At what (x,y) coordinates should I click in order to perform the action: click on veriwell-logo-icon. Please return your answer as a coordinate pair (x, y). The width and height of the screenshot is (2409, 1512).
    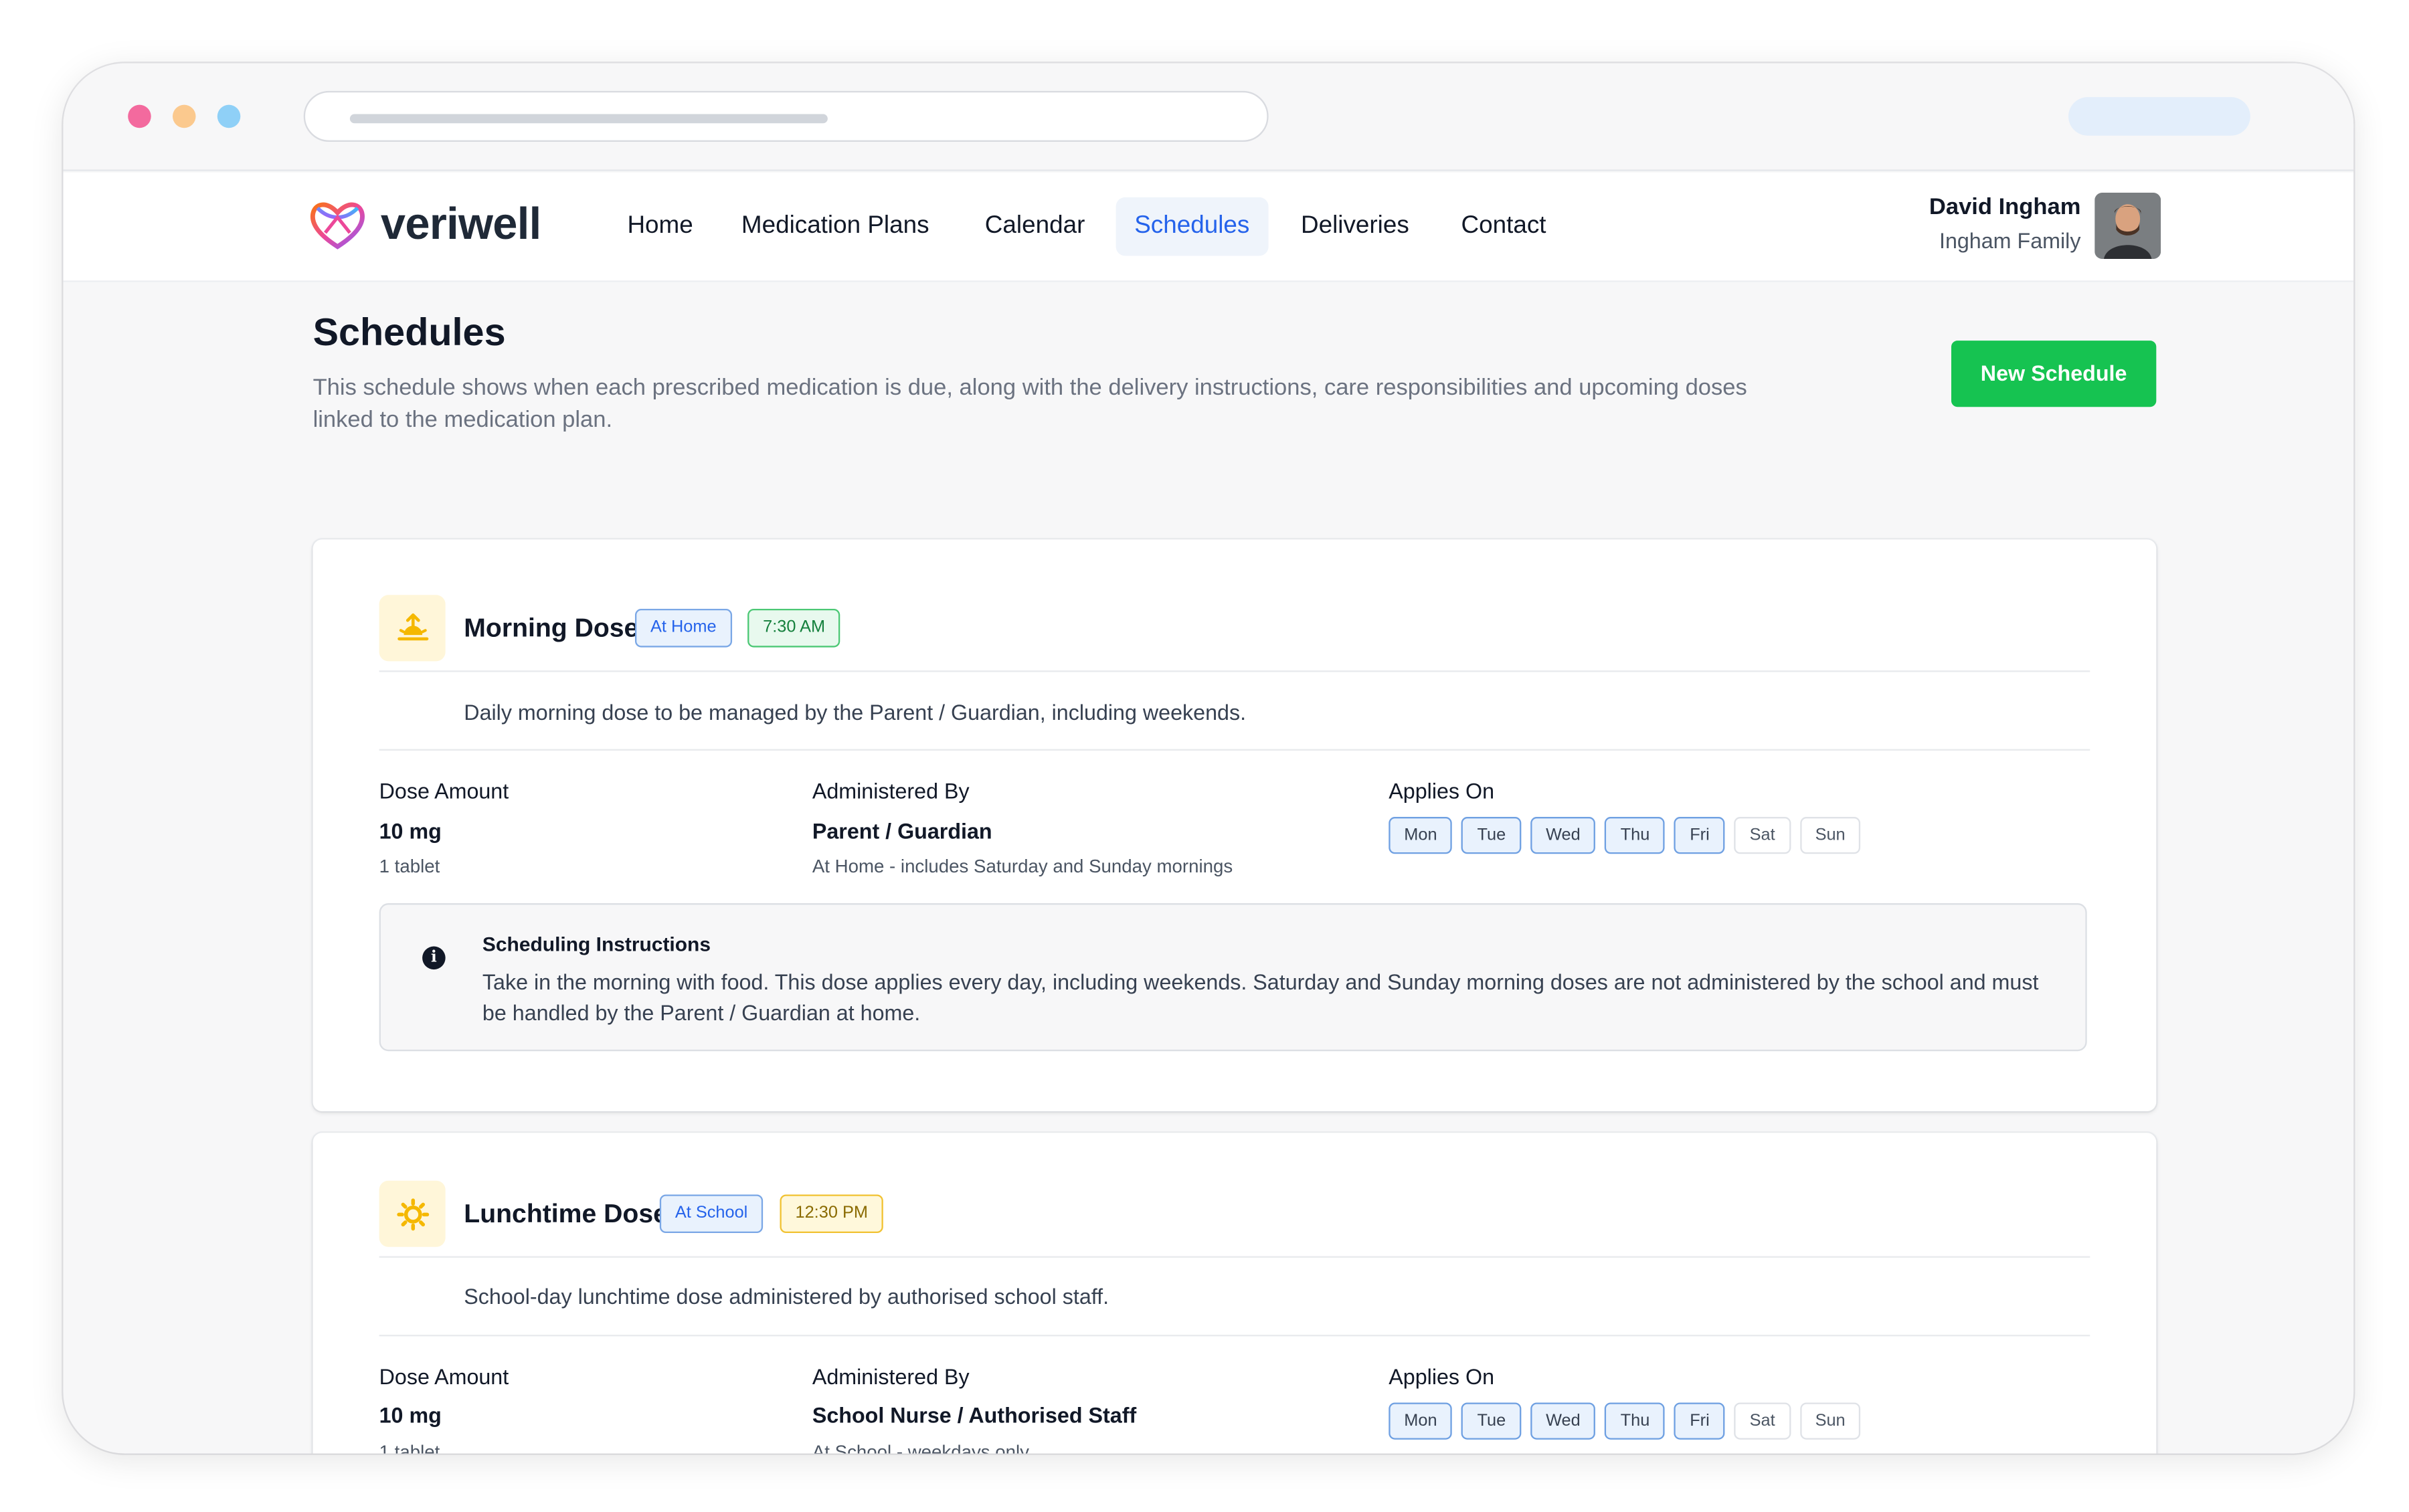
    Looking at the image, I should click on (337, 226).